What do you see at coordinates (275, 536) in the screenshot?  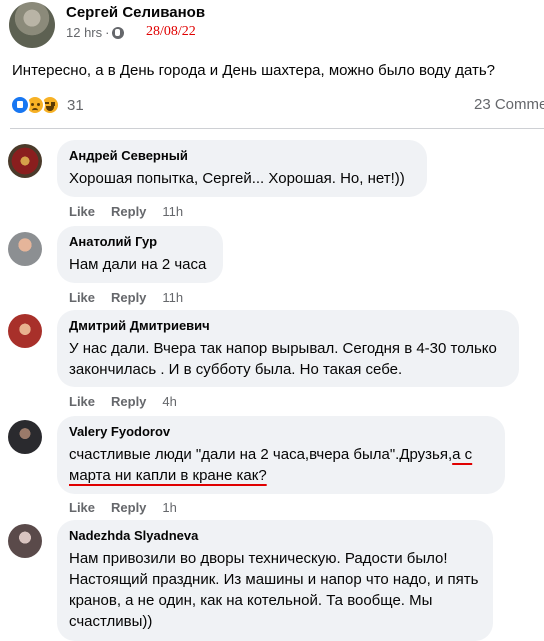 I see `commenter-name: Nadezhda Slyadneva` at bounding box center [275, 536].